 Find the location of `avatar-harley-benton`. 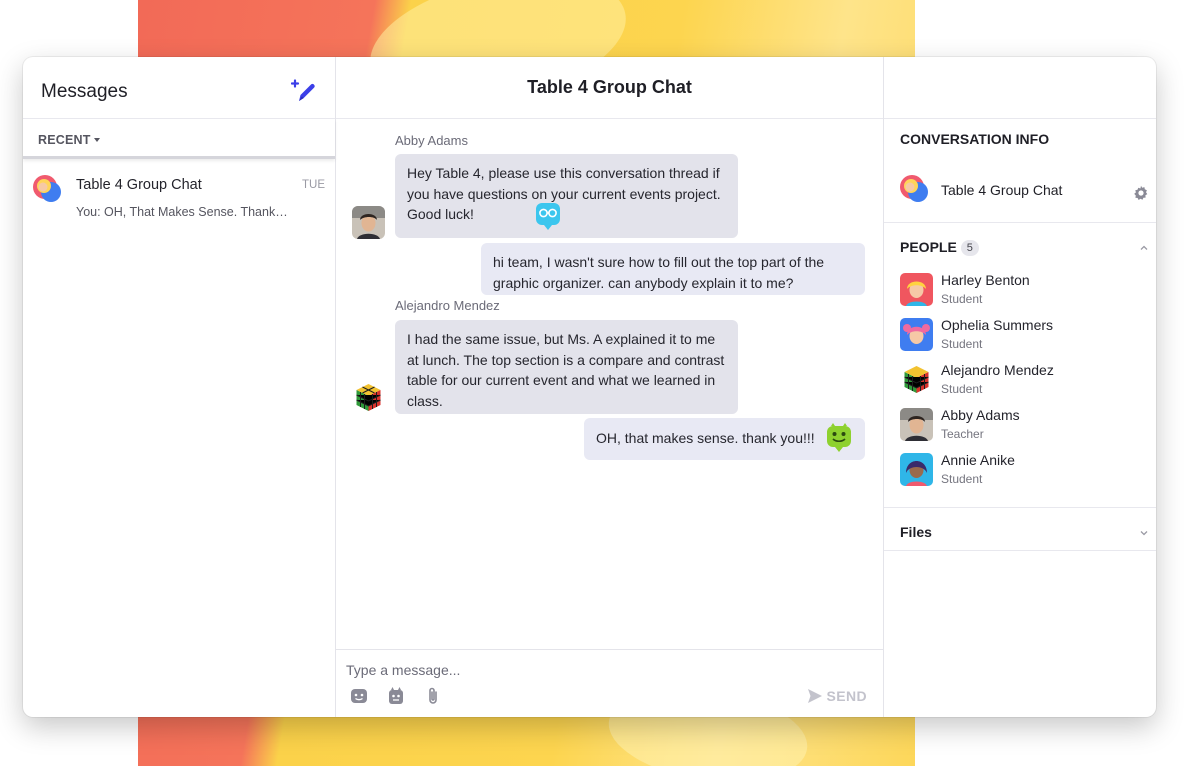

avatar-harley-benton is located at coordinates (916, 289).